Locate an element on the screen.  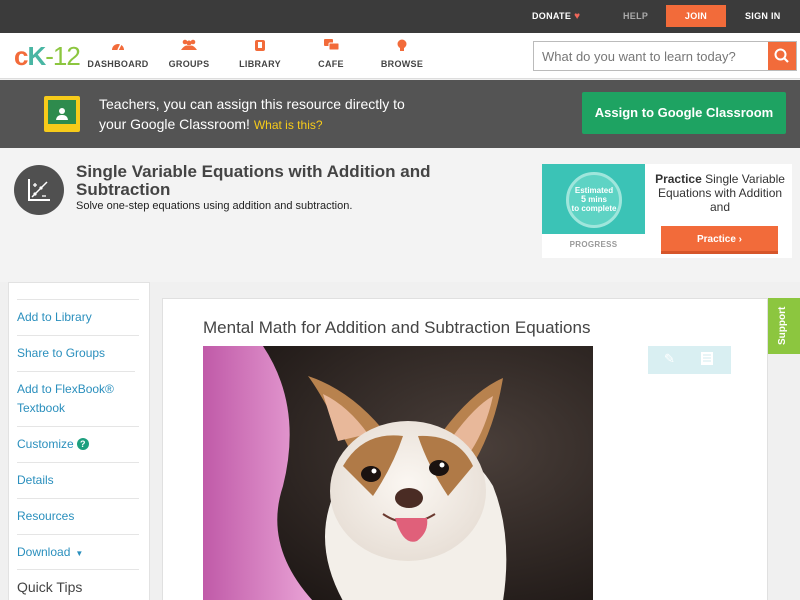
library-icon is located at coordinates (260, 47).